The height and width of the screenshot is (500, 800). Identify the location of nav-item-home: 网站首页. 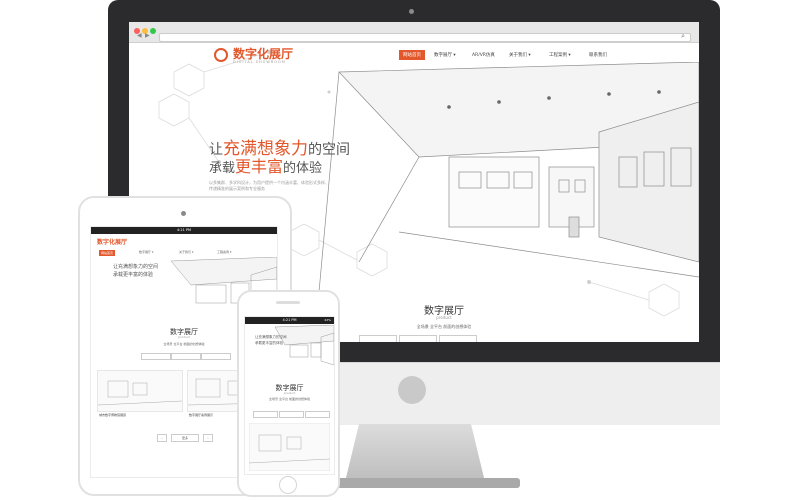
(412, 55).